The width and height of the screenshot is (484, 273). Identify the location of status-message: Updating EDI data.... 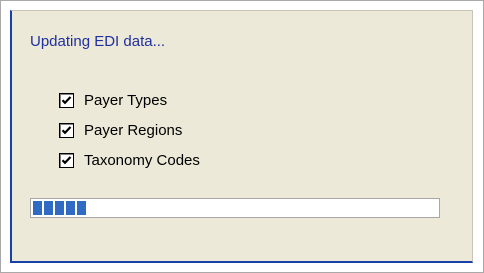
(98, 41).